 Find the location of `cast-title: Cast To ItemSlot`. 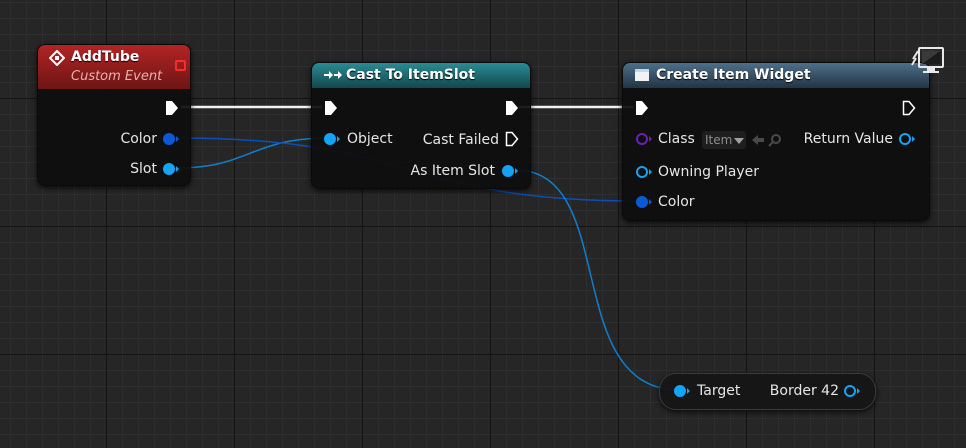

cast-title: Cast To ItemSlot is located at coordinates (410, 75).